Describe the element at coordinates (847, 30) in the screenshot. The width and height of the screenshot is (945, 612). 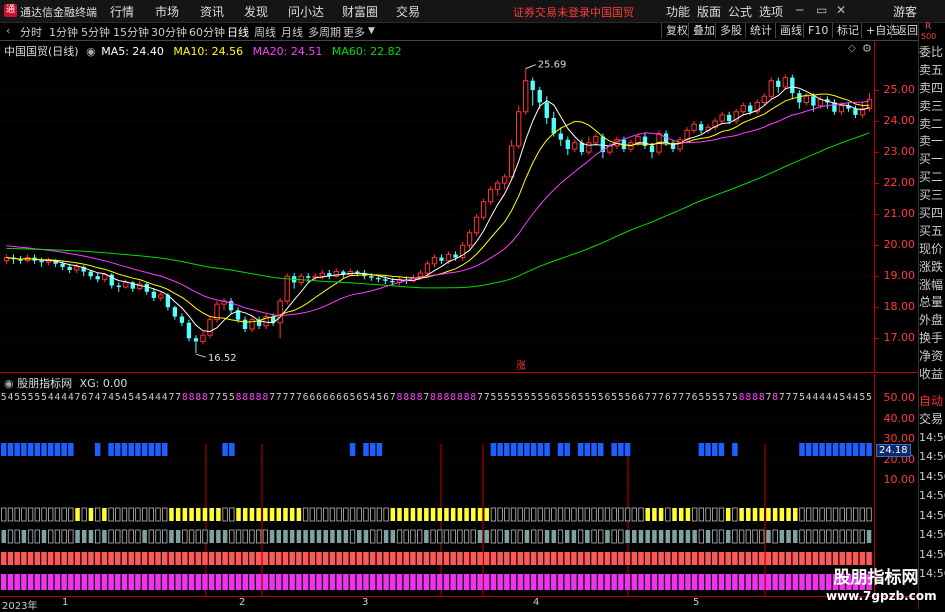
I see `mark-button: 标记` at that location.